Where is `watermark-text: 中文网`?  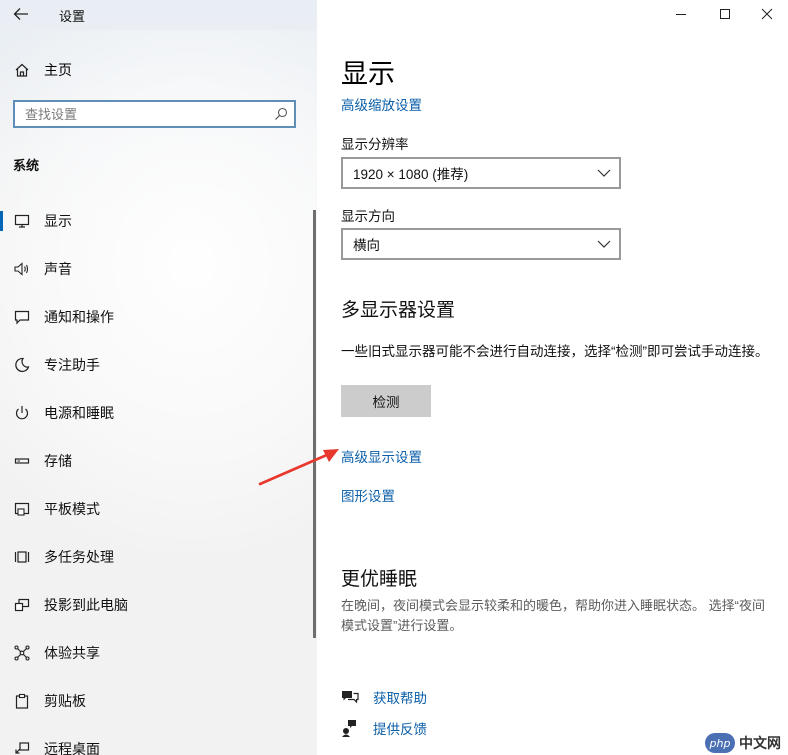
watermark-text: 中文网 is located at coordinates (760, 743).